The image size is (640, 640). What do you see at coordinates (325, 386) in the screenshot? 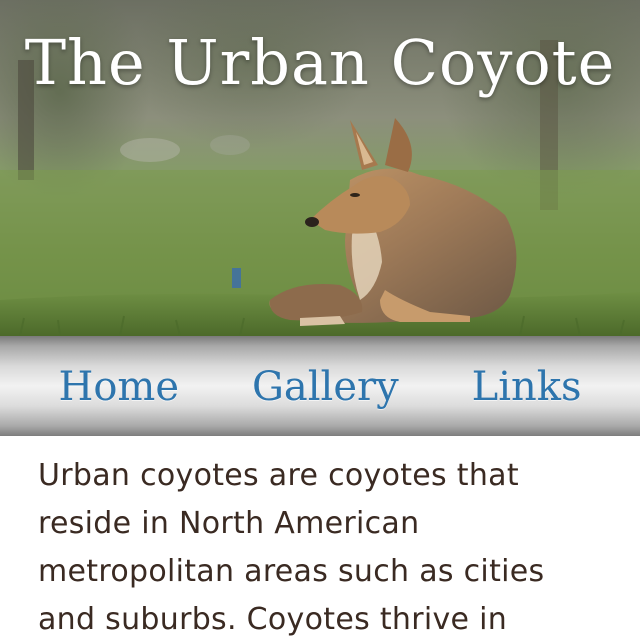
I see `nav-link-gallery: Gallery` at bounding box center [325, 386].